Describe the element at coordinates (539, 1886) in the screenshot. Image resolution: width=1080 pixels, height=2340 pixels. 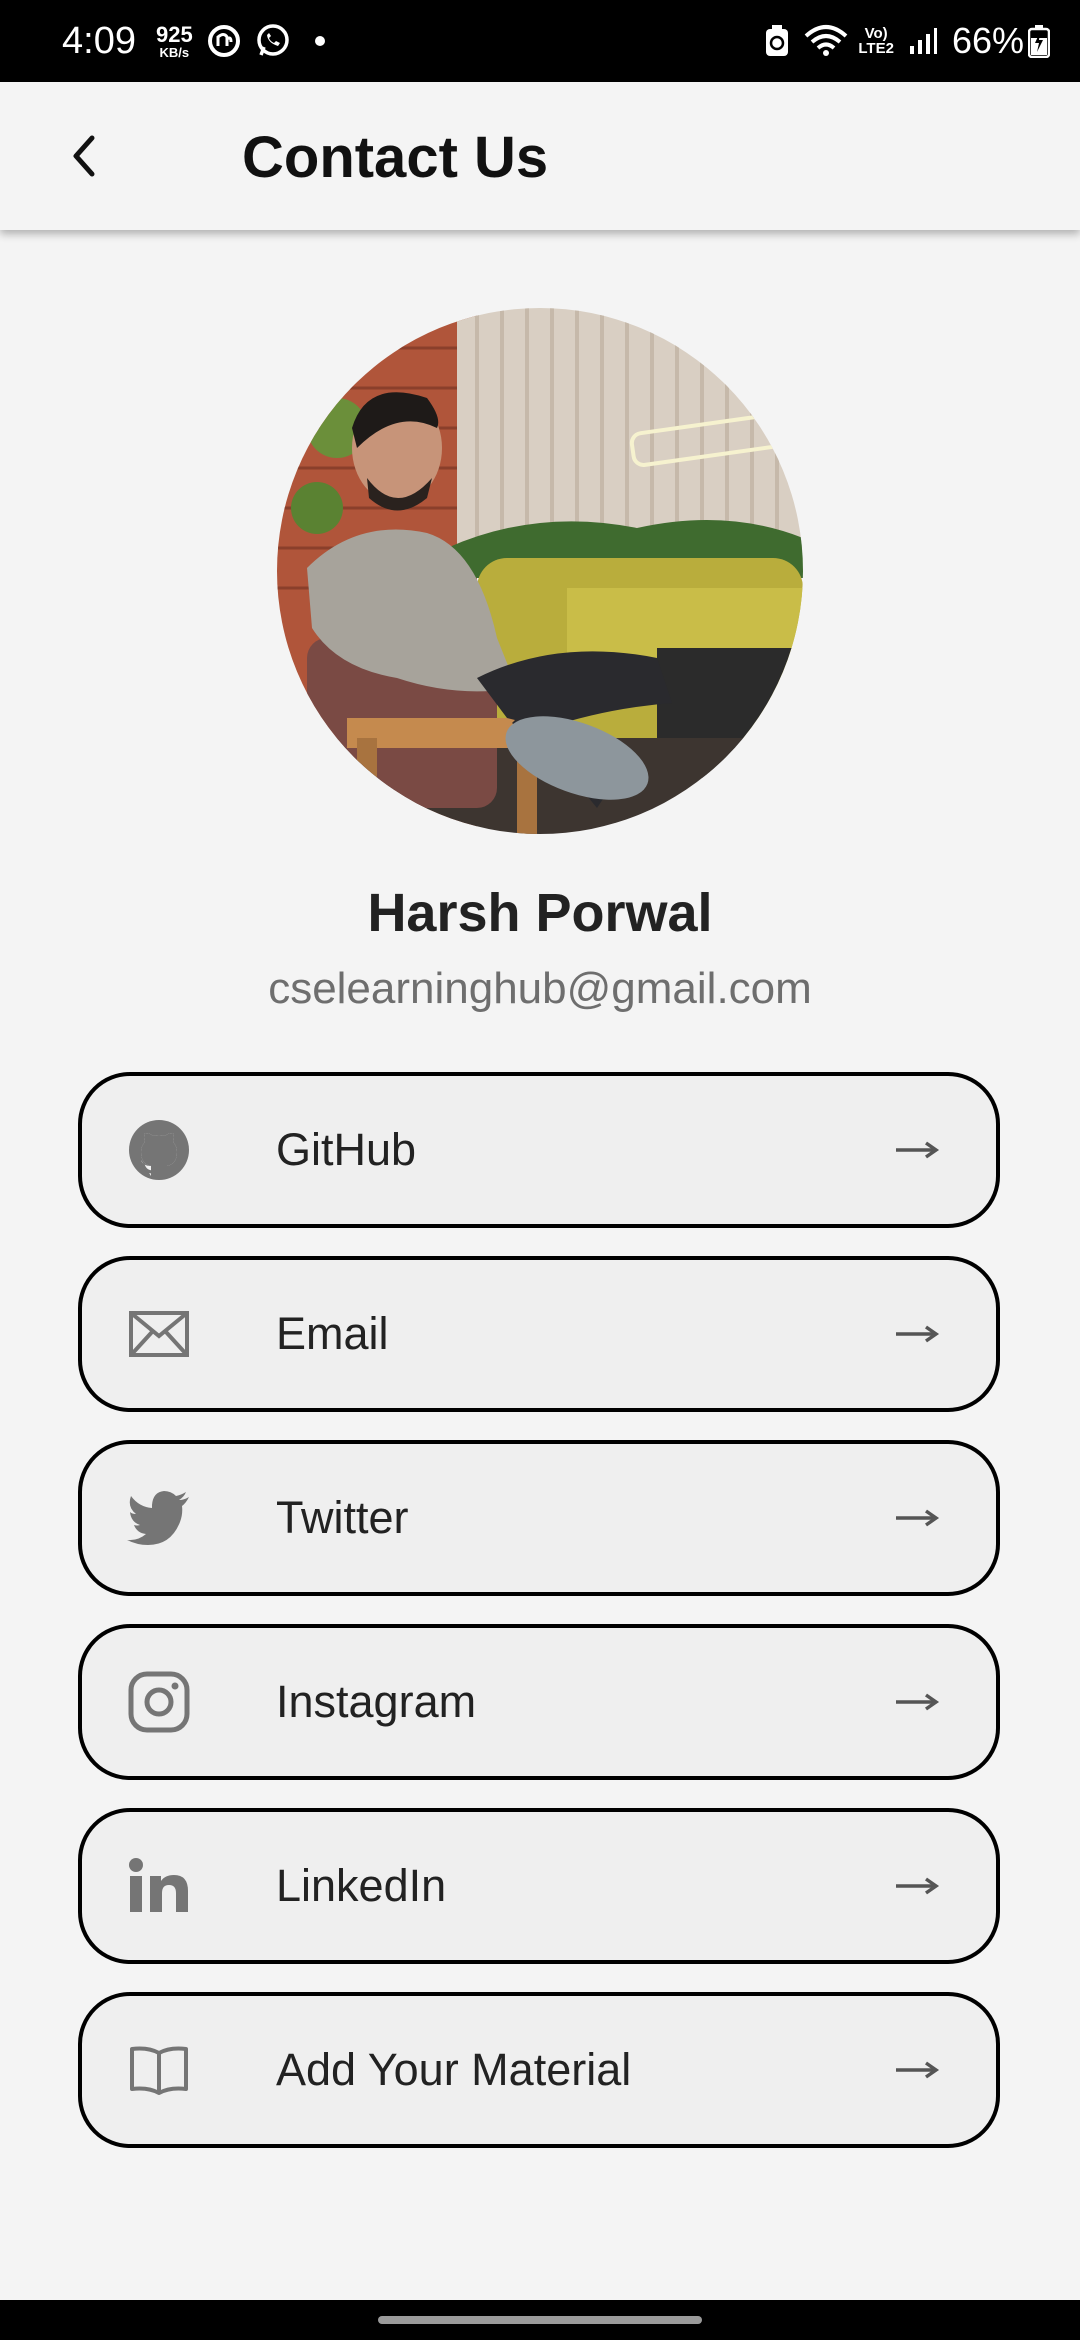
I see `linkedin-button: LinkedIn` at that location.